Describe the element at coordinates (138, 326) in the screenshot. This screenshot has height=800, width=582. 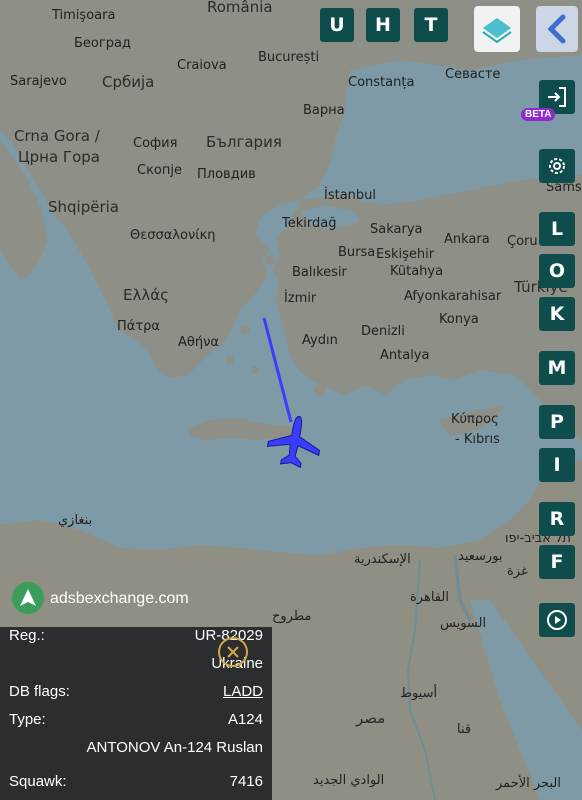
I see `map-label-patra: Πάτρα` at that location.